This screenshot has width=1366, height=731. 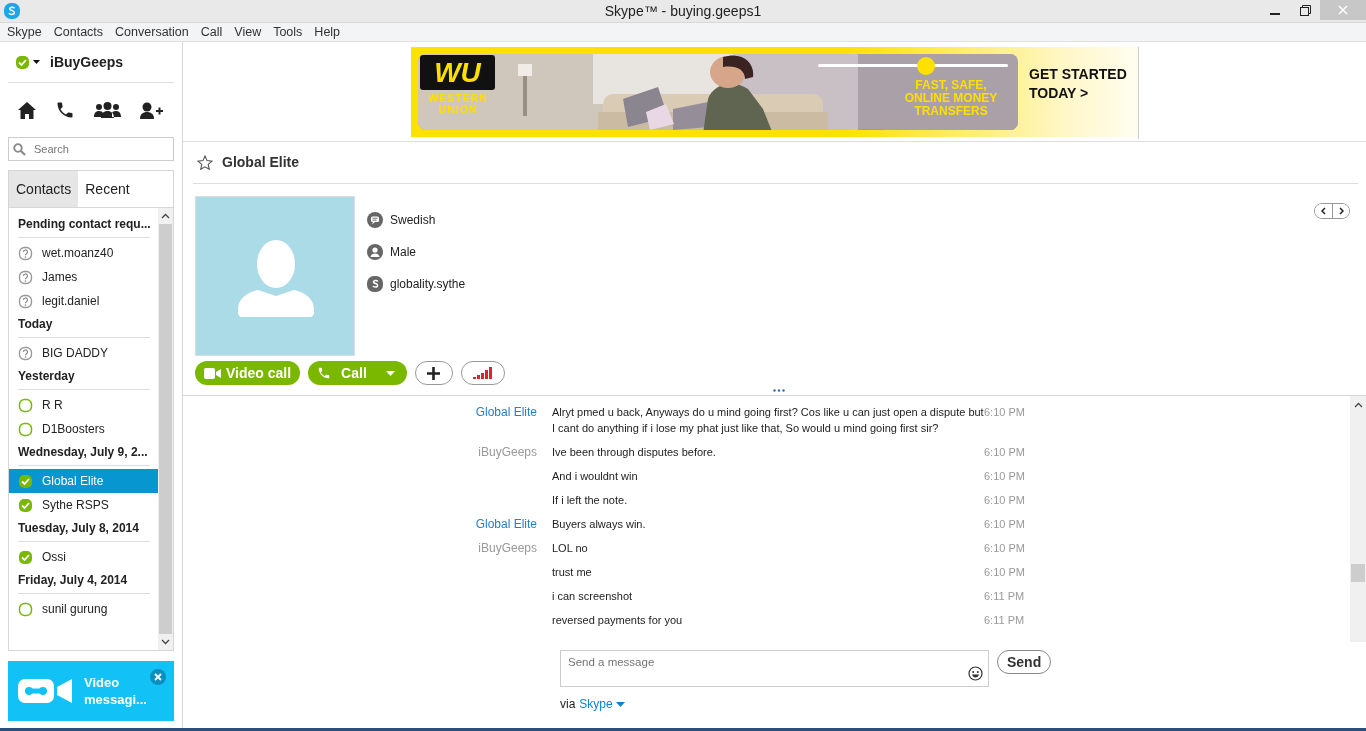 I want to click on signal-bars-icon, so click(x=482, y=373).